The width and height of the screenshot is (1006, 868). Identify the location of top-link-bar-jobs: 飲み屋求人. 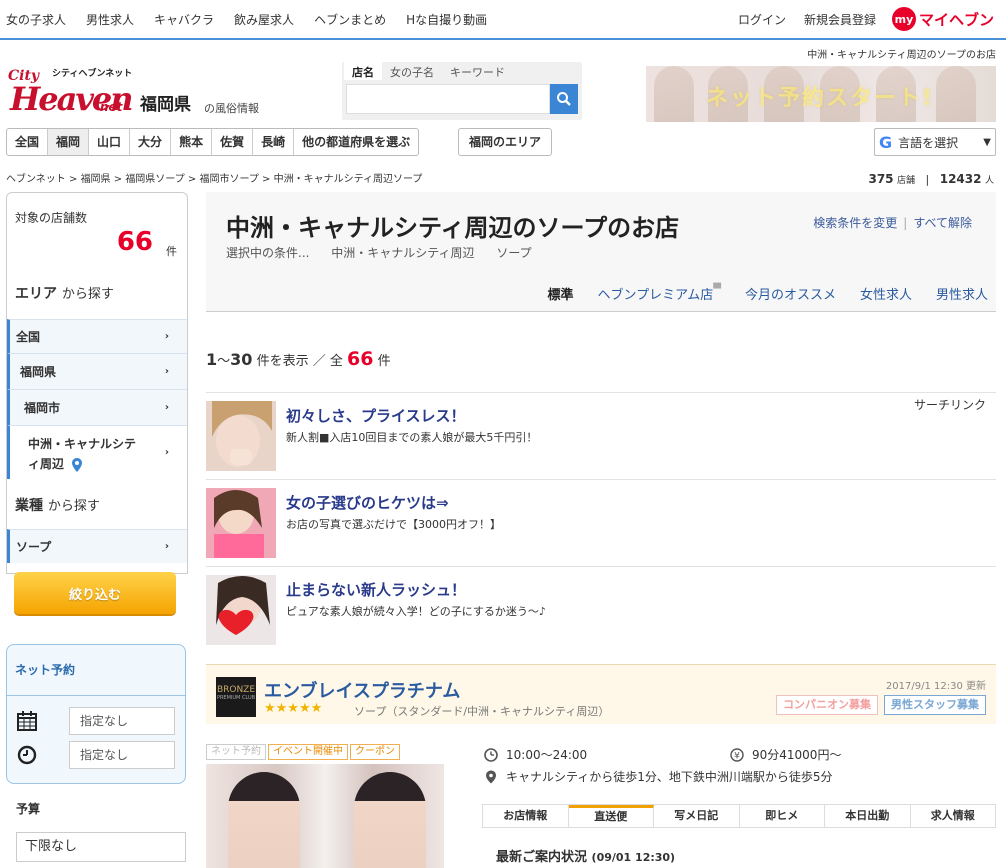
(264, 19).